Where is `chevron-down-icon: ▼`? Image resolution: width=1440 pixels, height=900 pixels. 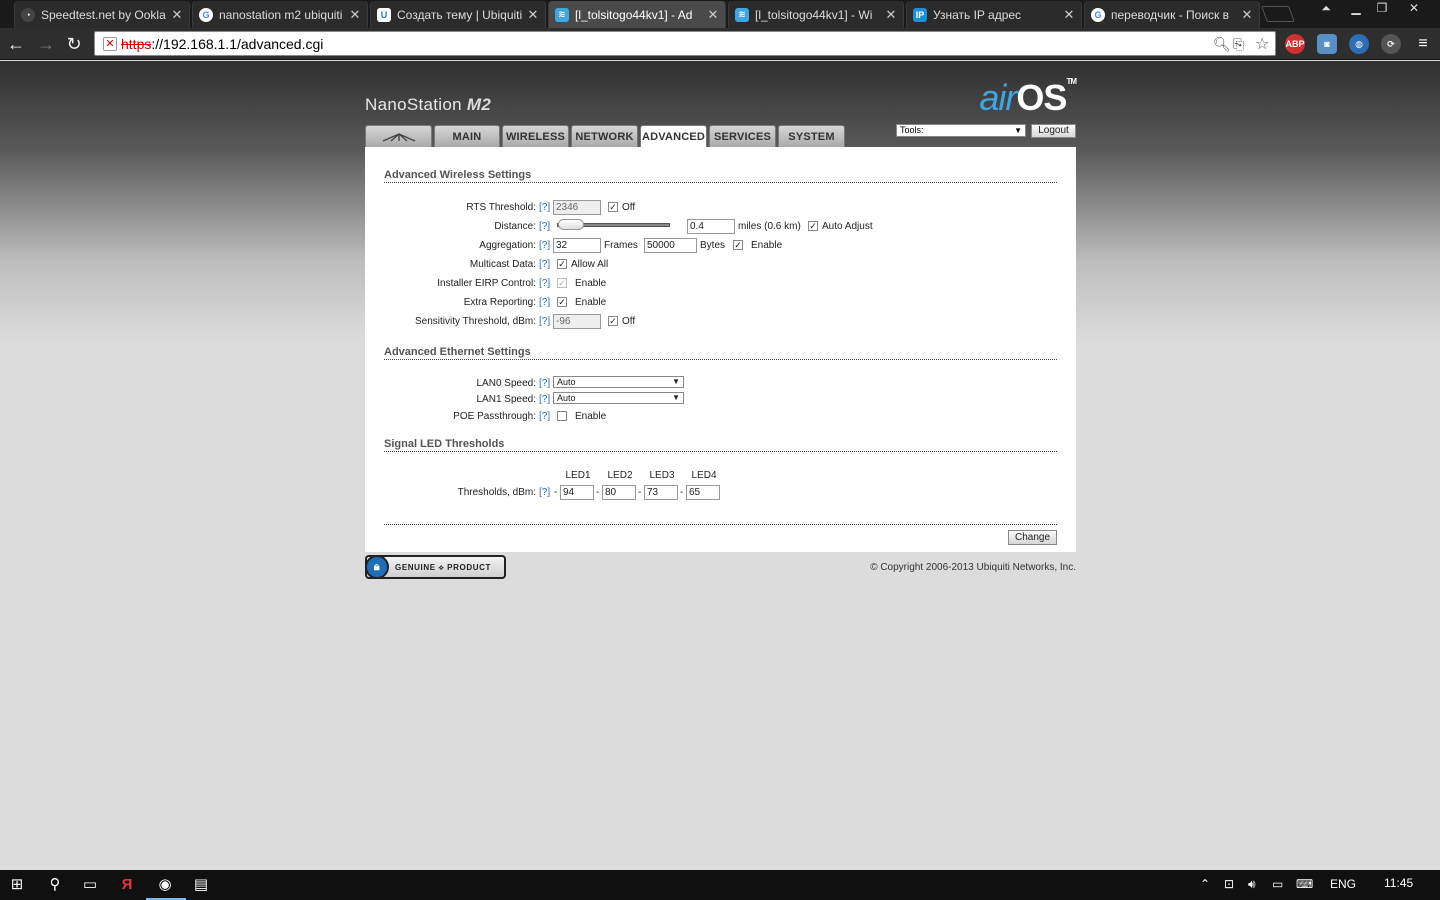
chevron-down-icon: ▼ is located at coordinates (676, 397).